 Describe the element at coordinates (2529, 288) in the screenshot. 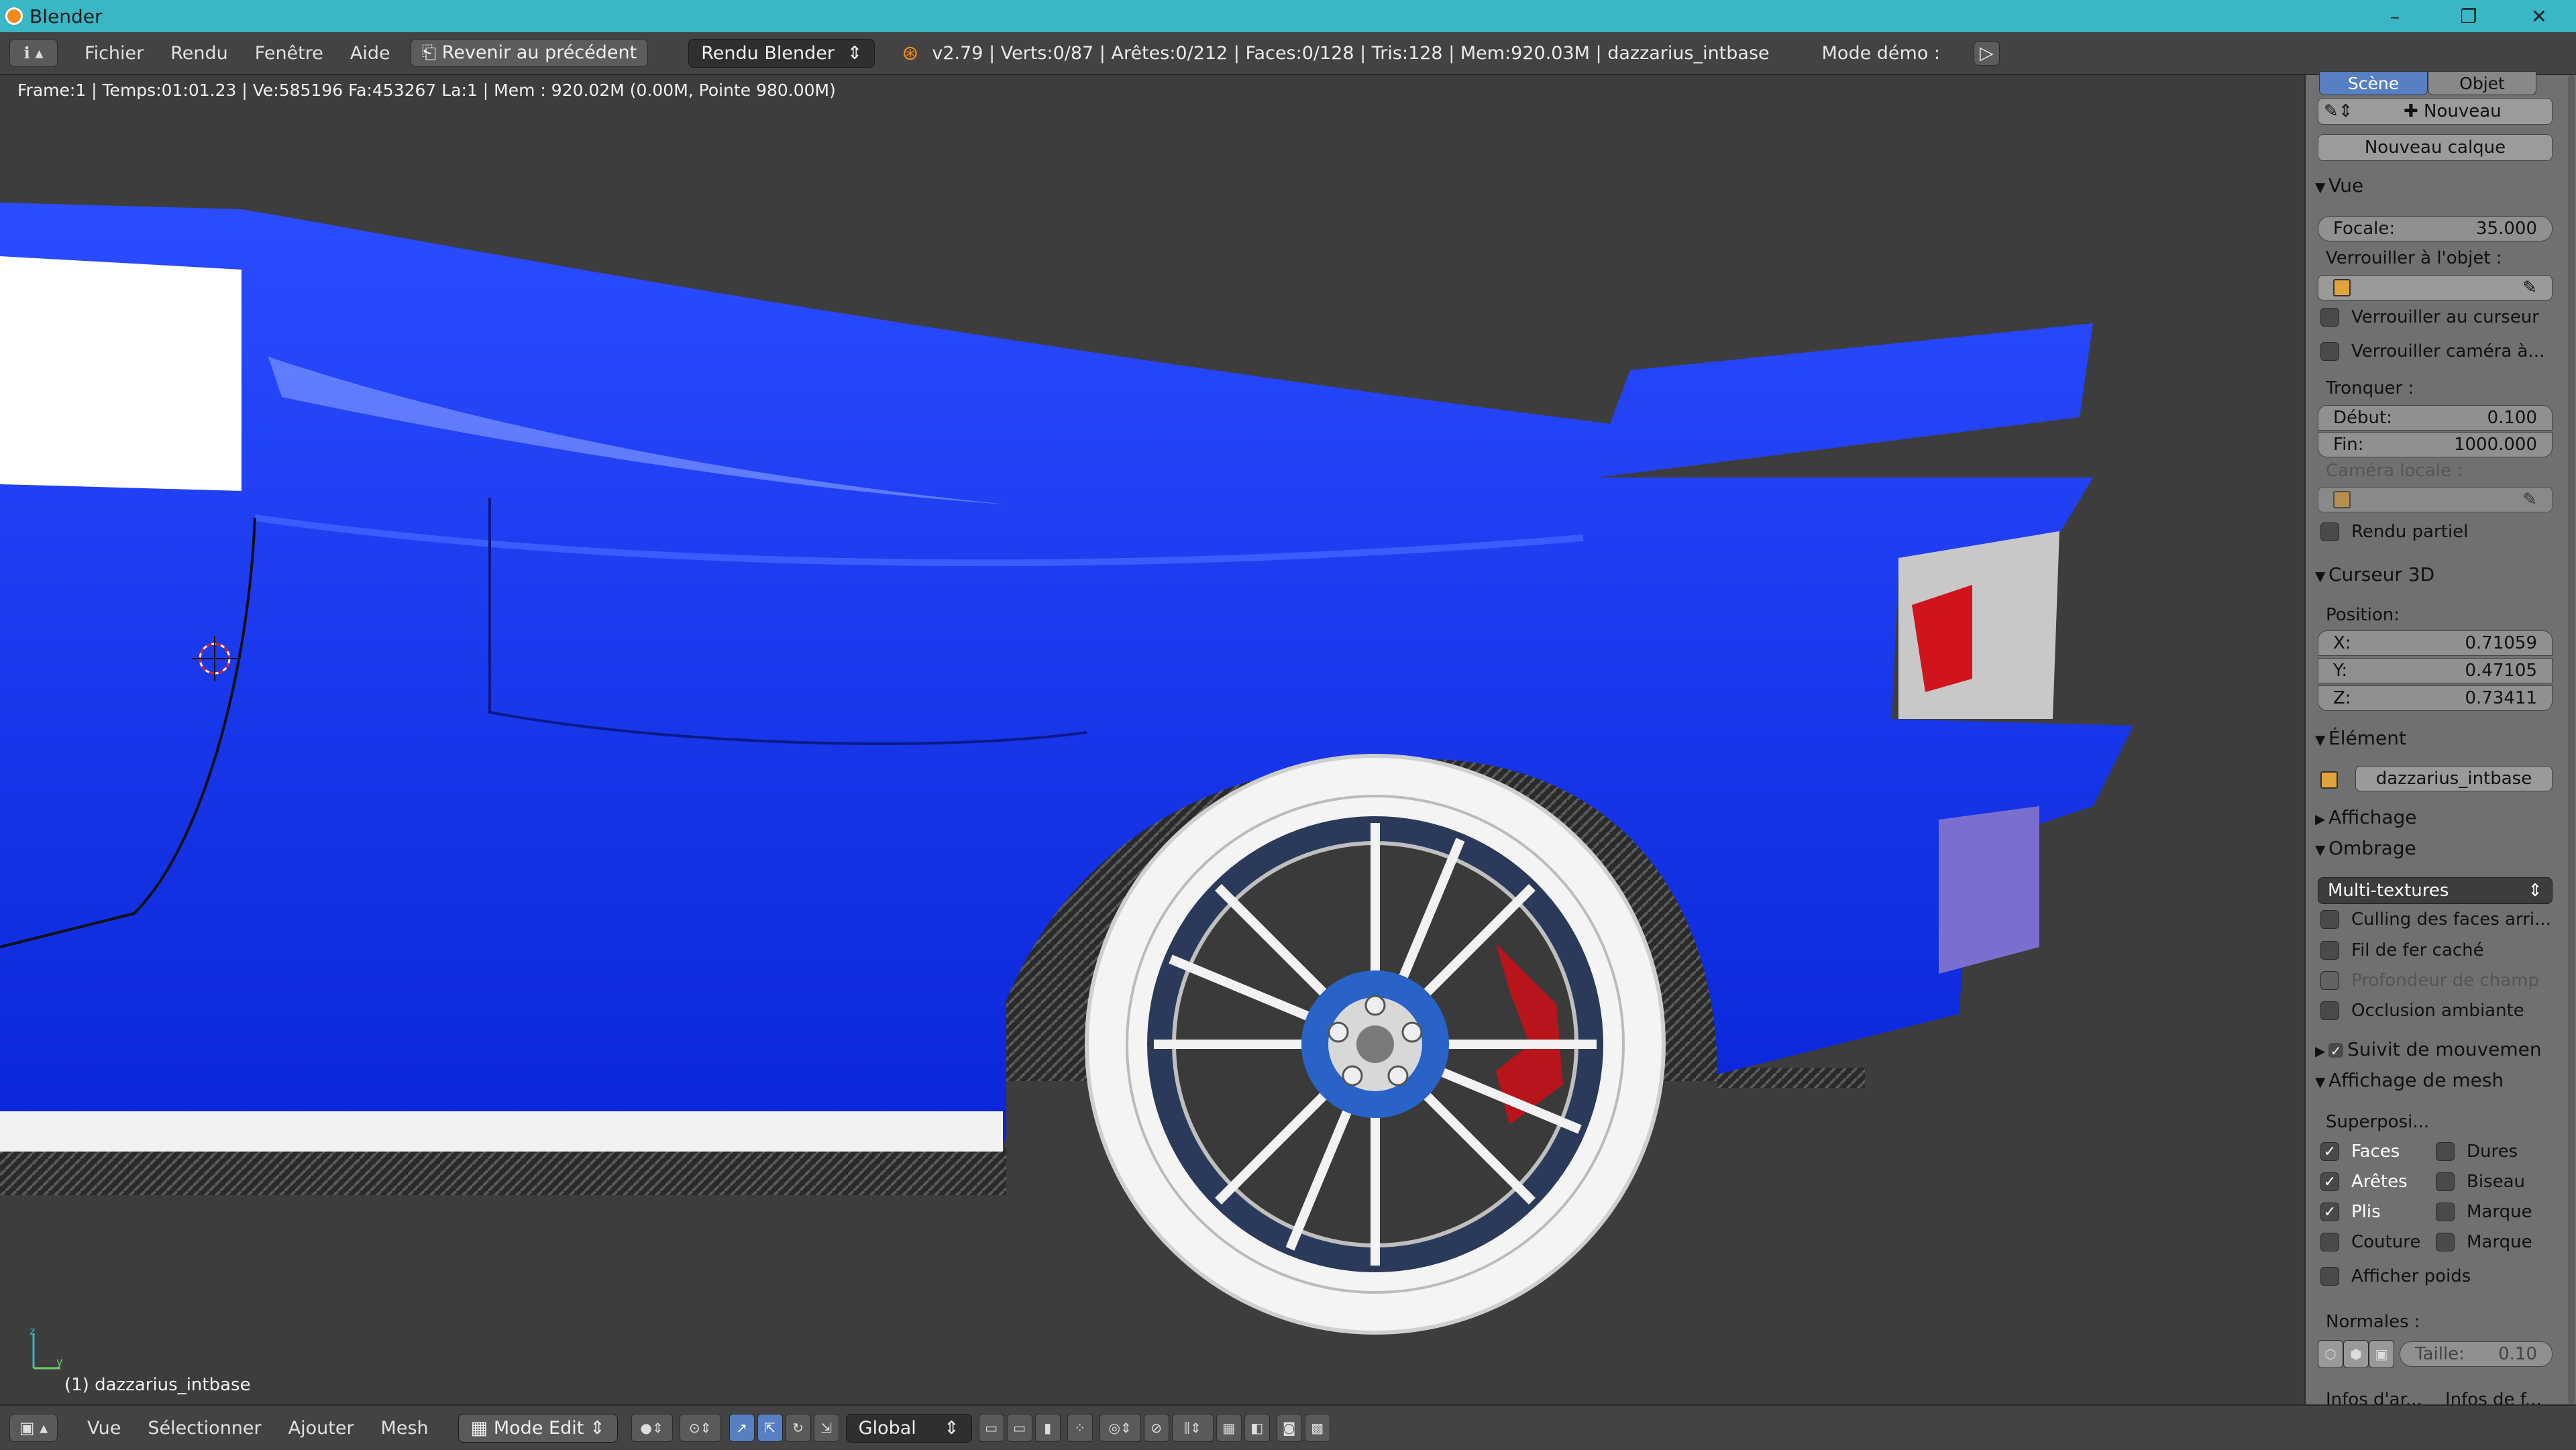

I see `eyedropper-icon: ✎` at that location.